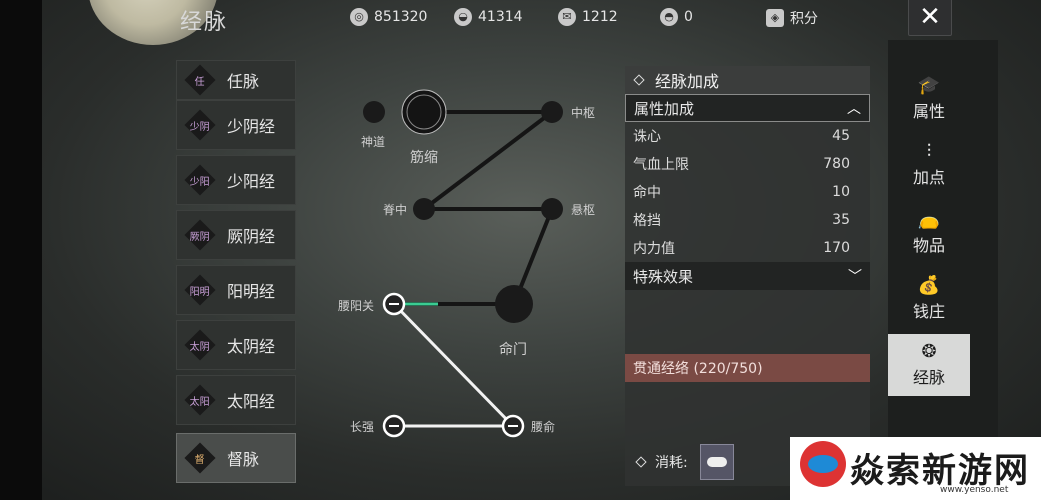 Image resolution: width=1041 pixels, height=500 pixels. I want to click on attr-row: 命中 10, so click(741, 192).